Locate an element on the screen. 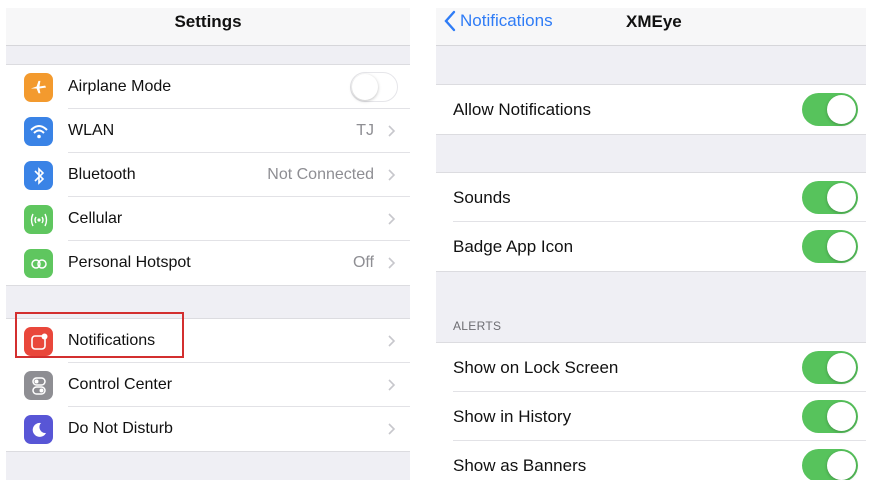 The height and width of the screenshot is (485, 870). notifications-icon is located at coordinates (38, 341).